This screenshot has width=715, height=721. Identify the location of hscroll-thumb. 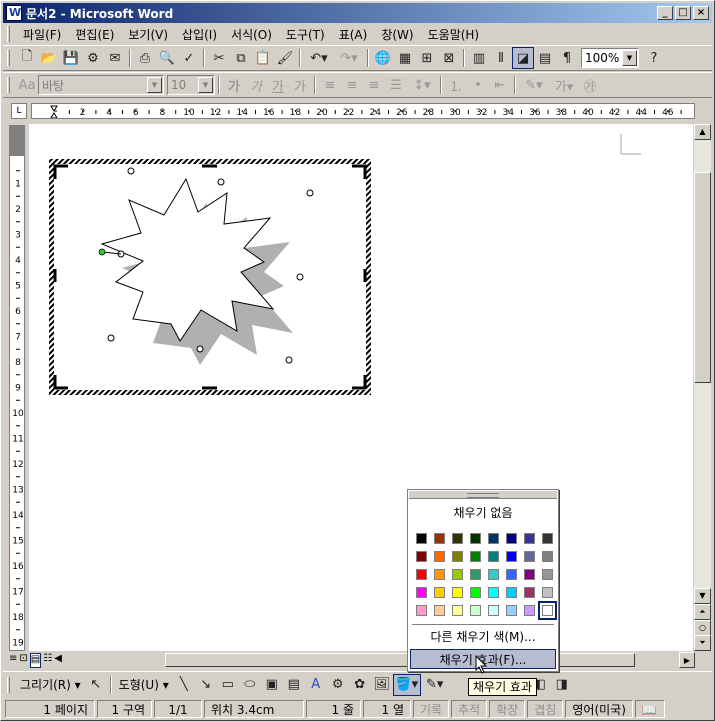
(400, 660).